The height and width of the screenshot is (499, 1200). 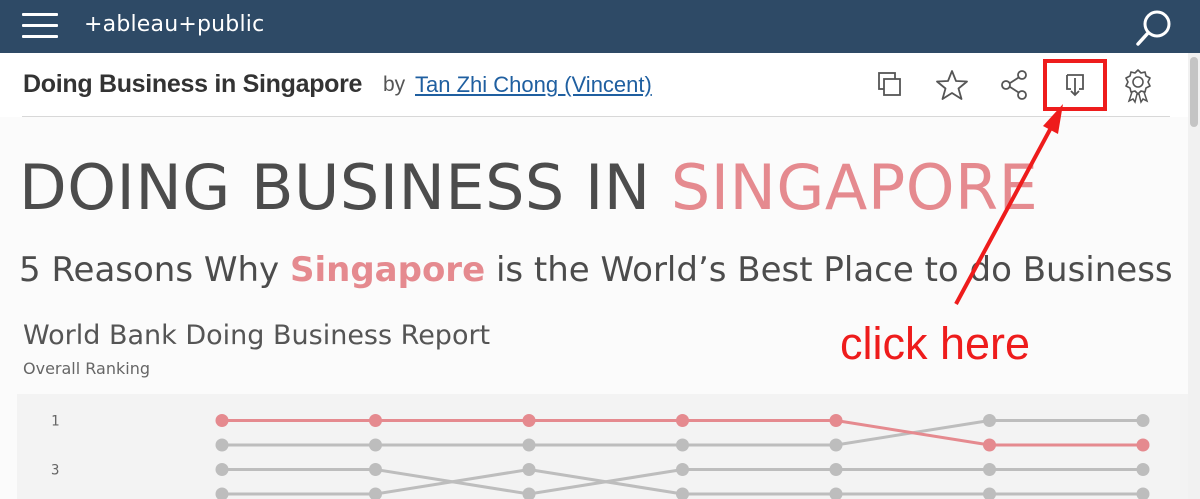 I want to click on share-icon, so click(x=1014, y=85).